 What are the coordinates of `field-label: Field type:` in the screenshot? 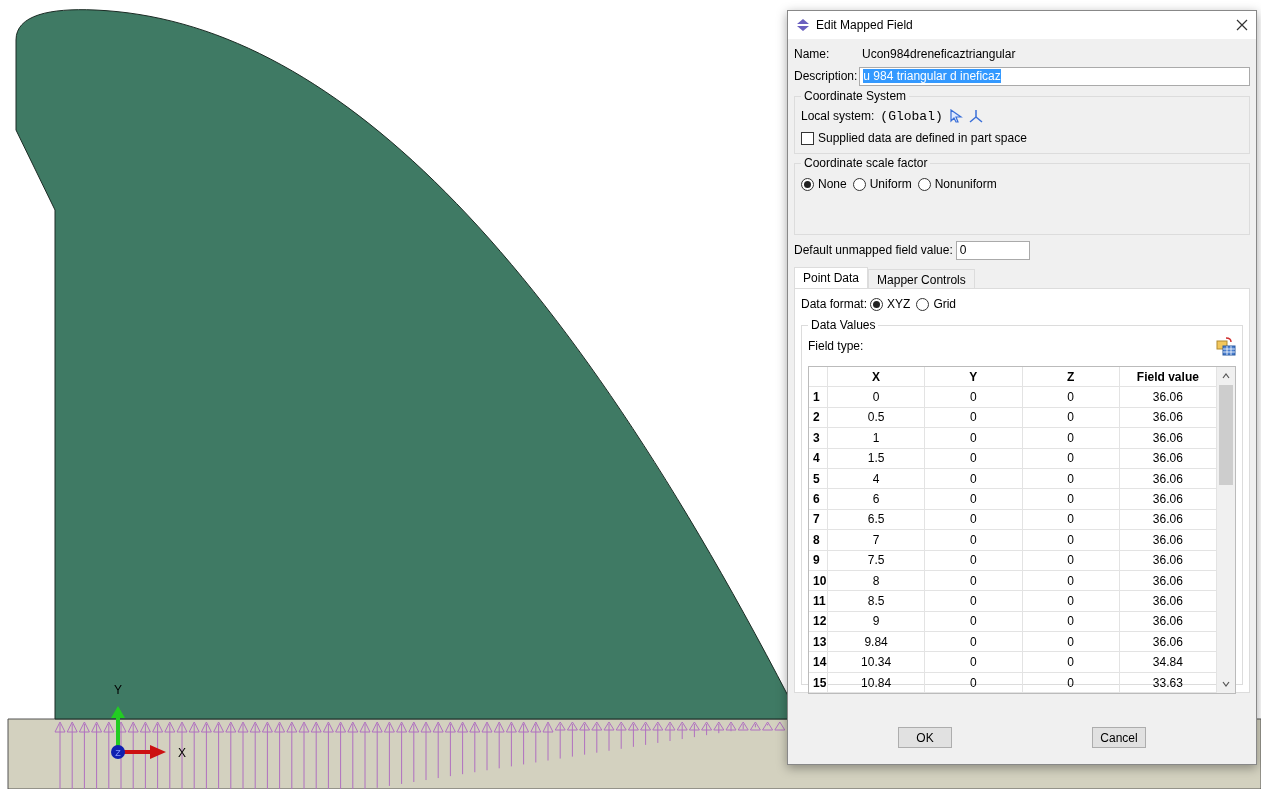 It's located at (836, 346).